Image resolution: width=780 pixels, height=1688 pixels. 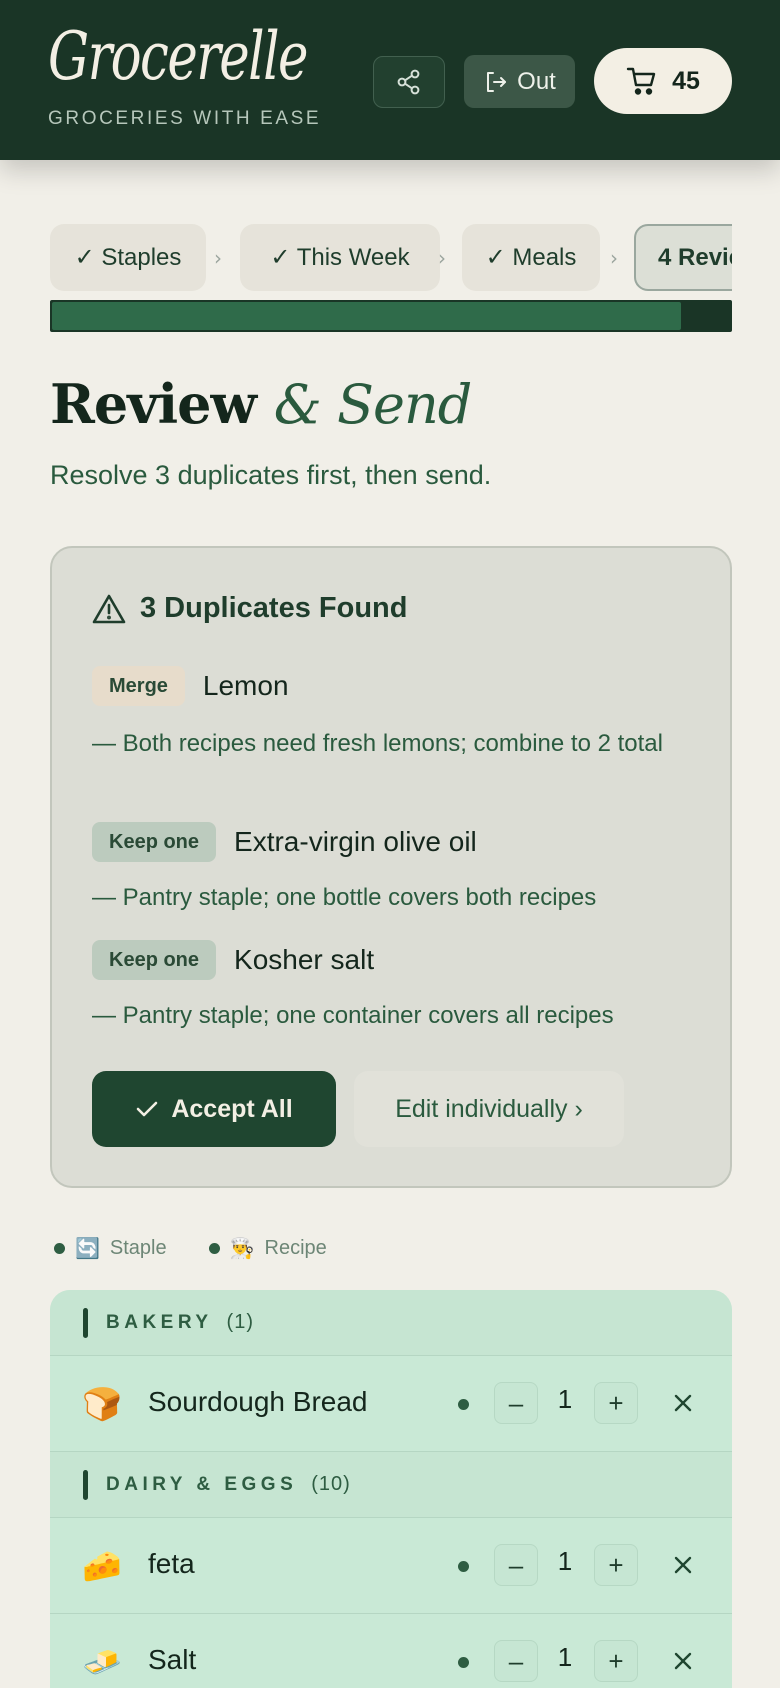 What do you see at coordinates (497, 81) in the screenshot?
I see `sign-out-icon` at bounding box center [497, 81].